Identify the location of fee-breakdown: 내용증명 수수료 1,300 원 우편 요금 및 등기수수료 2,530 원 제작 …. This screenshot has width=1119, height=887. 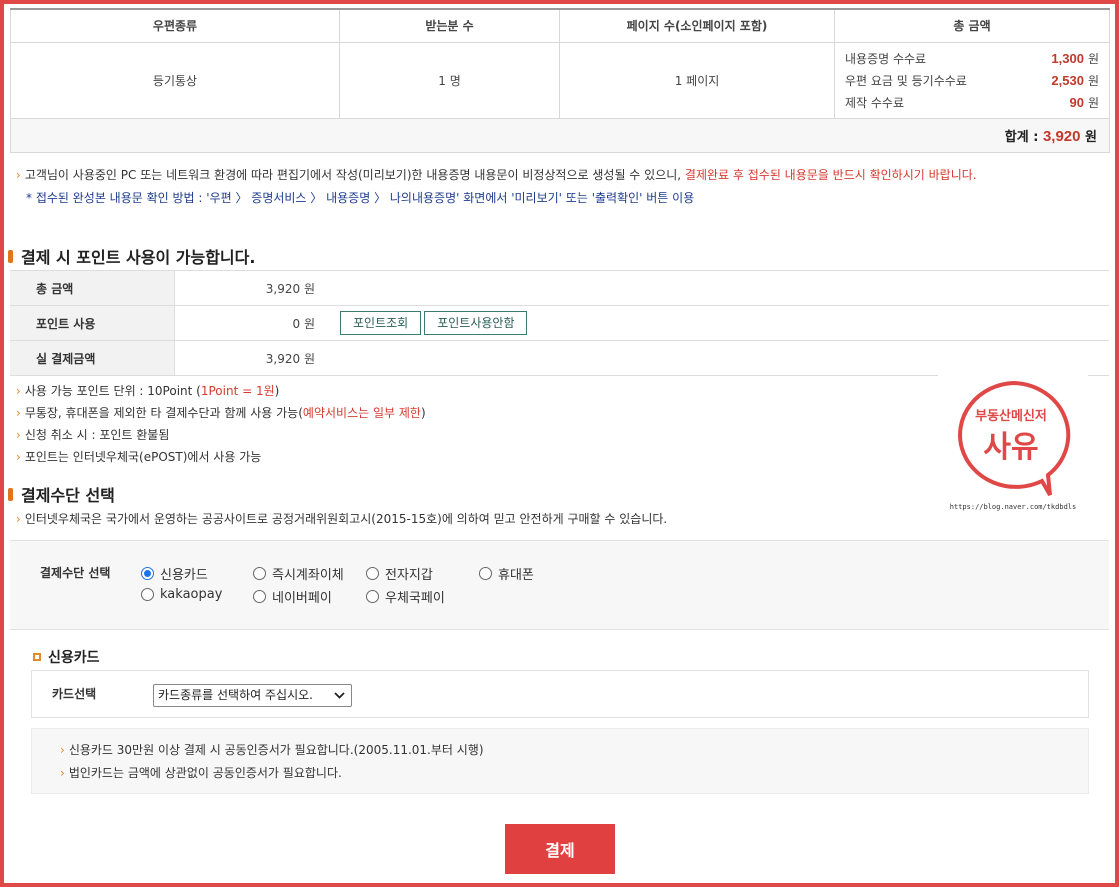
(972, 80).